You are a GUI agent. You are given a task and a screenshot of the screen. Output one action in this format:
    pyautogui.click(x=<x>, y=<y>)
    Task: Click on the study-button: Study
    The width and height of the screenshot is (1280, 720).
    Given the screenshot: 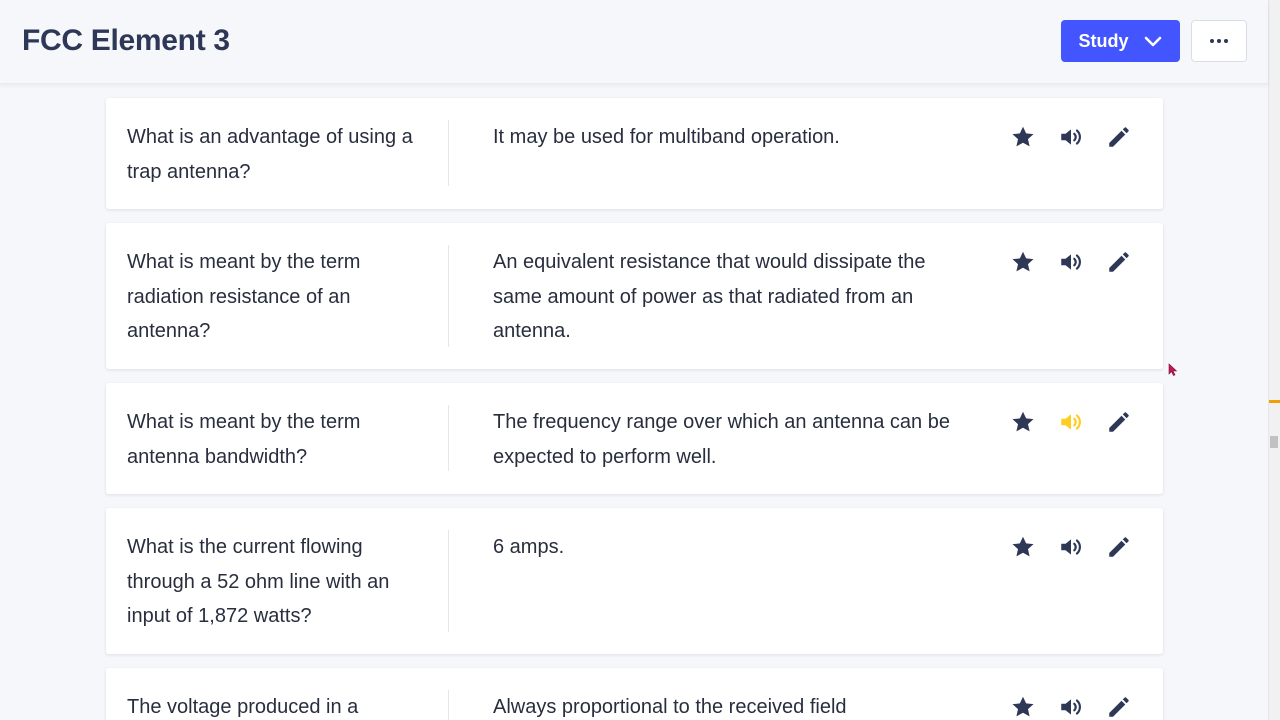 What is the action you would take?
    pyautogui.click(x=1120, y=41)
    